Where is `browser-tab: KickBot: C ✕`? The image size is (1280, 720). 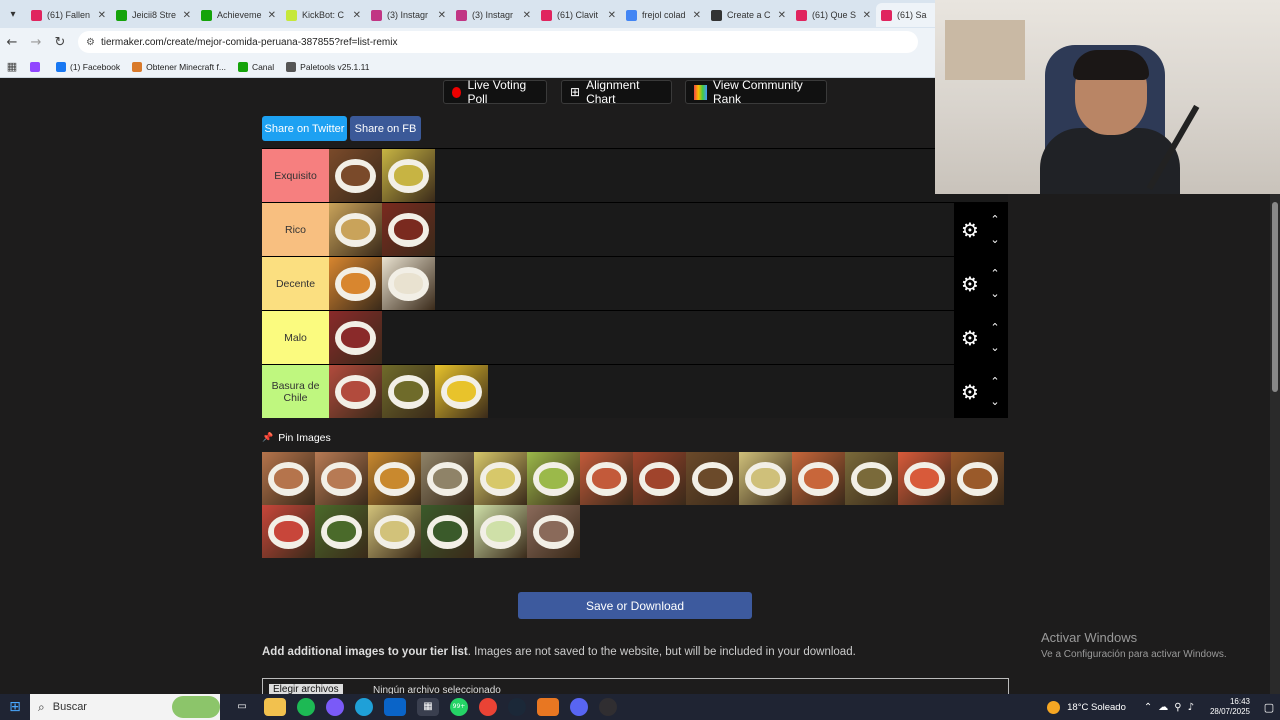
browser-tab: KickBot: C ✕ is located at coordinates (323, 15).